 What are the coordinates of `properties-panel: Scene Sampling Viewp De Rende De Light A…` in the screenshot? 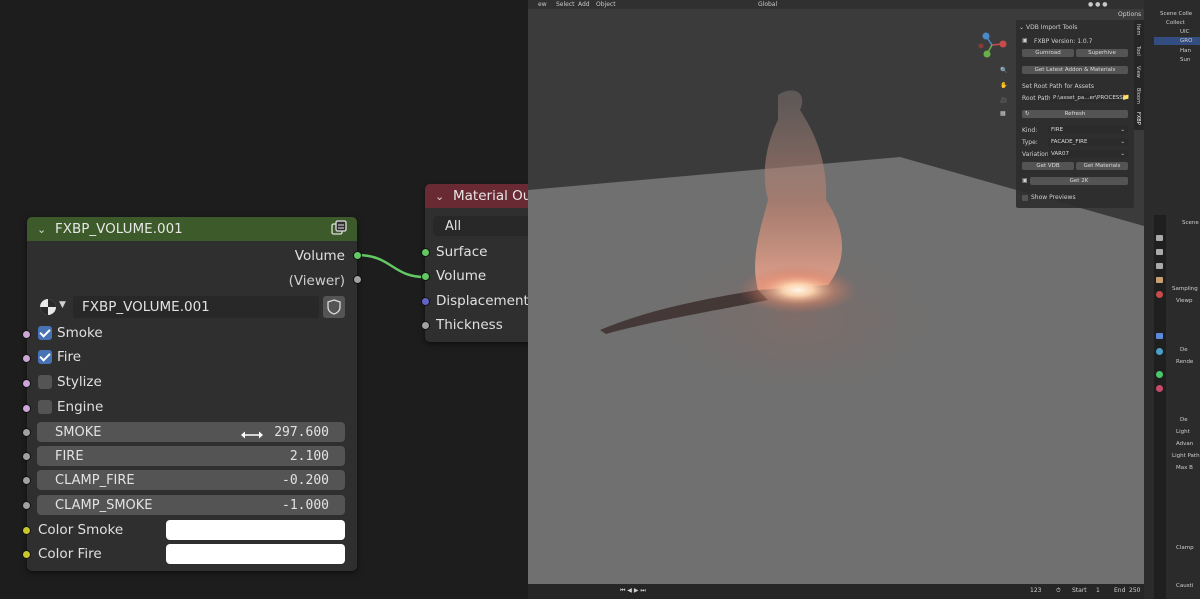 It's located at (1183, 402).